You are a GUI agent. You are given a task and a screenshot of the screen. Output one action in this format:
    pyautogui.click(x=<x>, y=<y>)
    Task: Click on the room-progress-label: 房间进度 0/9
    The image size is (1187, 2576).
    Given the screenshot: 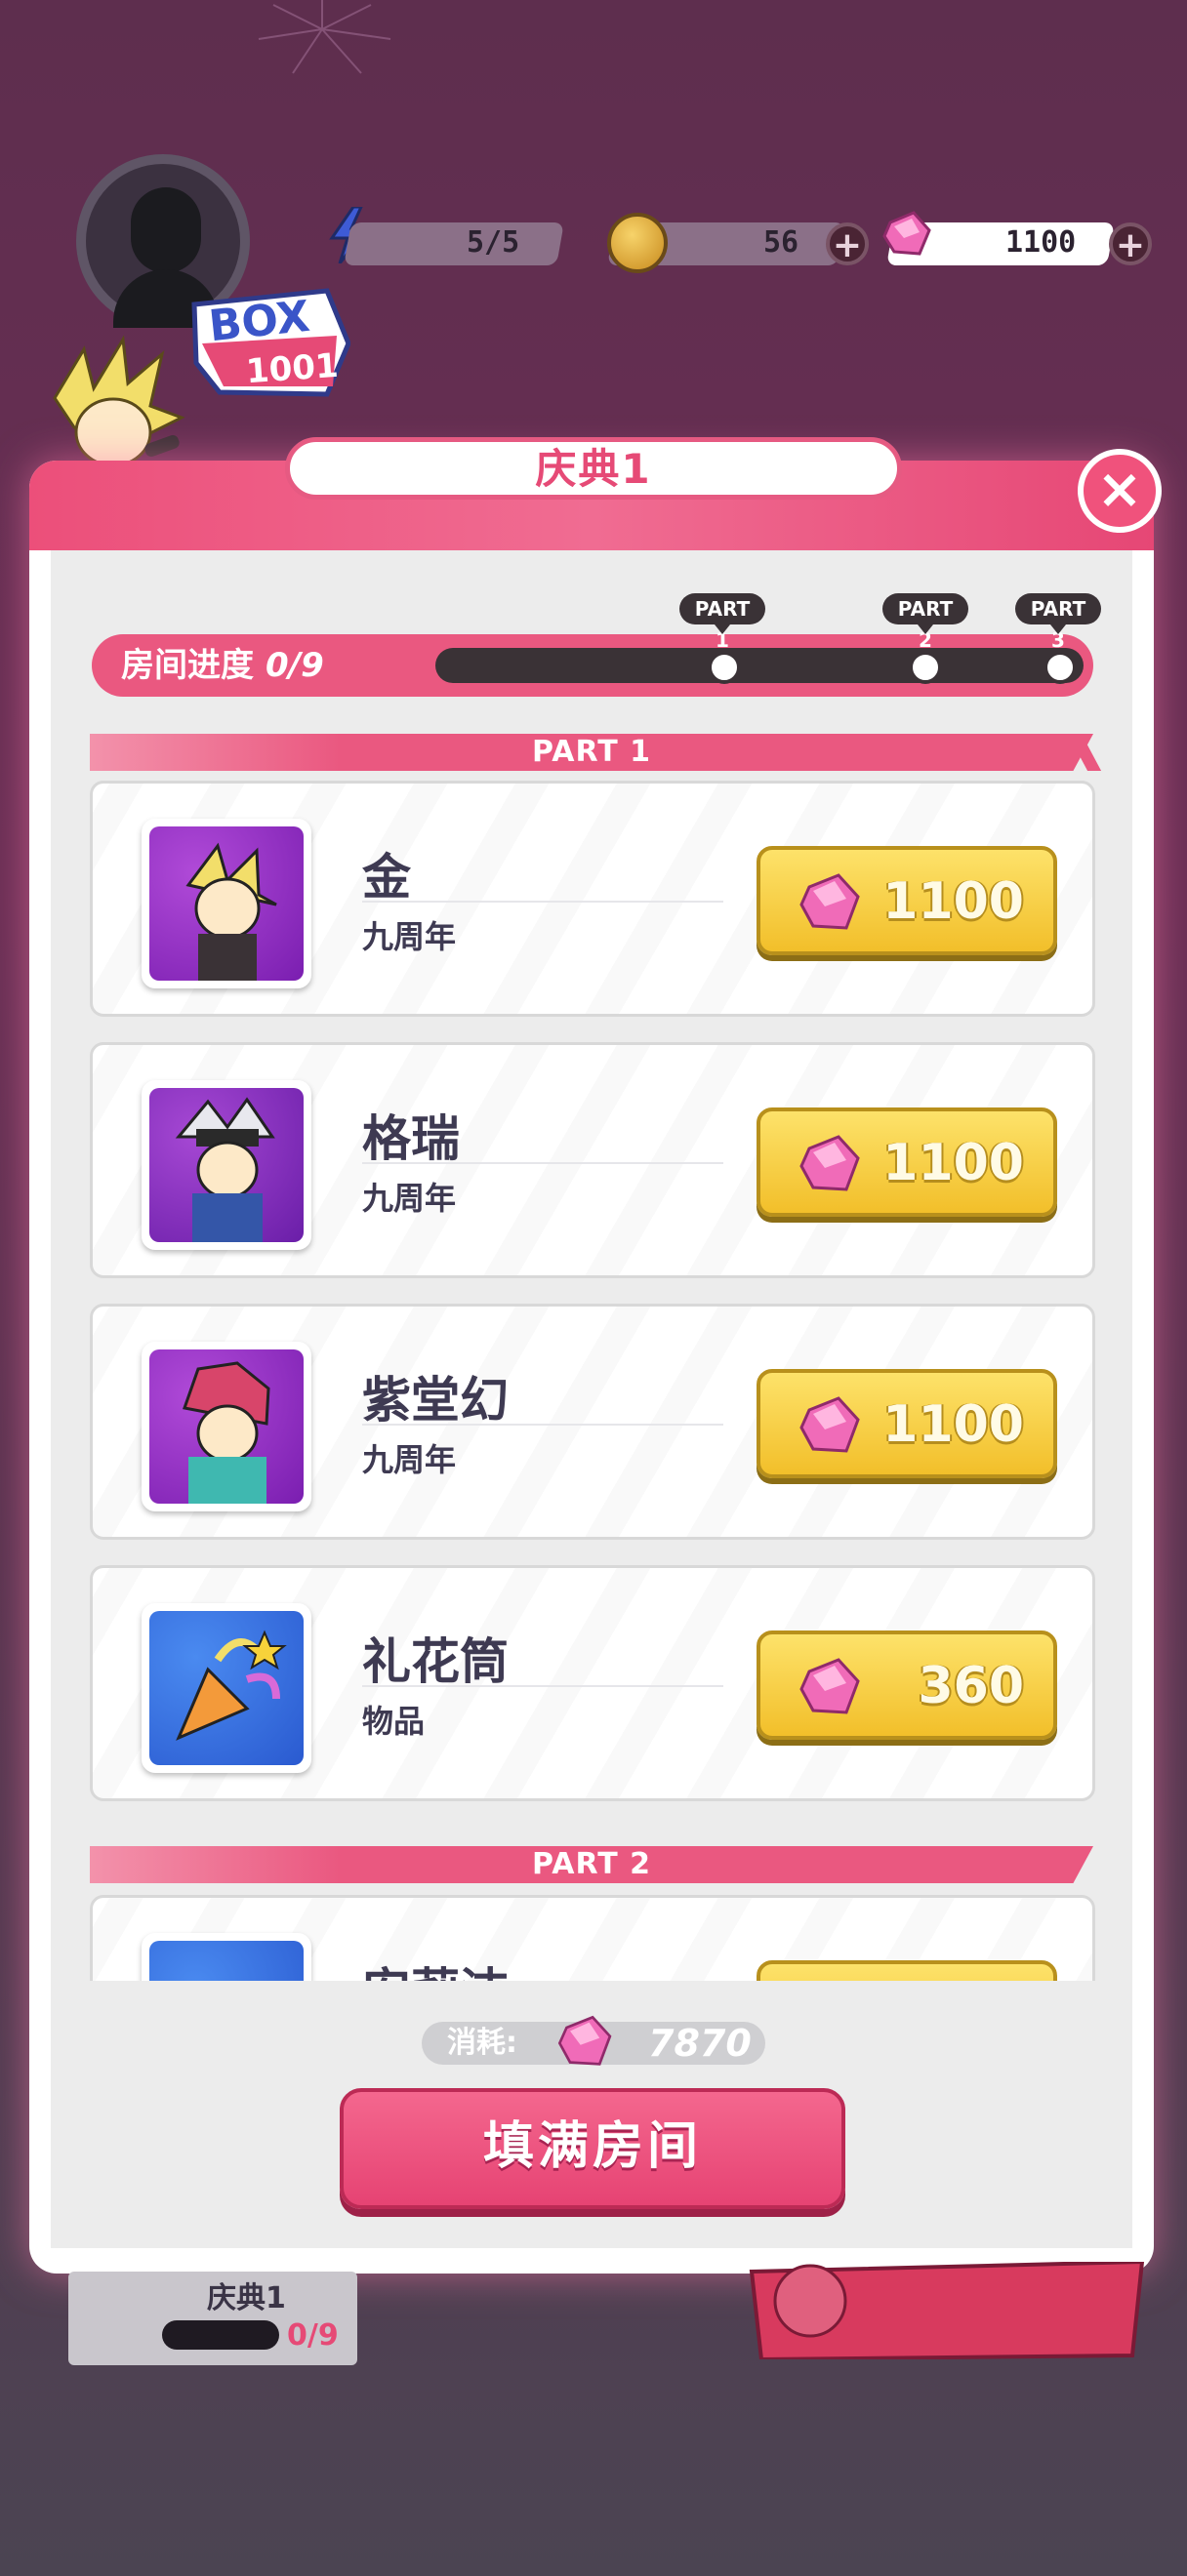 What is the action you would take?
    pyautogui.click(x=222, y=665)
    